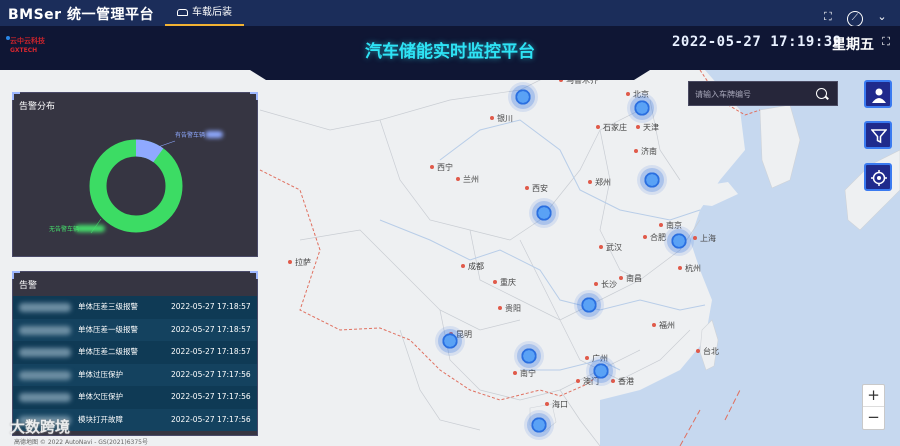 The width and height of the screenshot is (900, 446). I want to click on city-label: 南宁, so click(524, 373).